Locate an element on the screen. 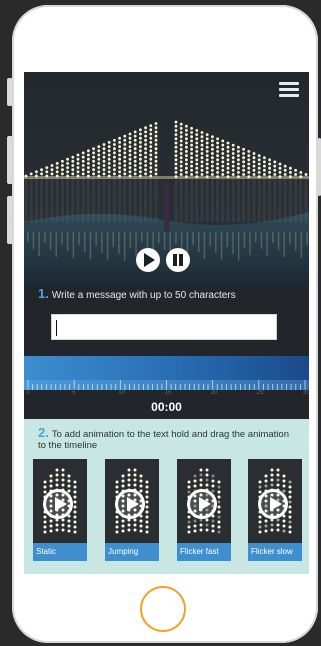 Image resolution: width=321 pixels, height=646 pixels. text-caret is located at coordinates (56, 328).